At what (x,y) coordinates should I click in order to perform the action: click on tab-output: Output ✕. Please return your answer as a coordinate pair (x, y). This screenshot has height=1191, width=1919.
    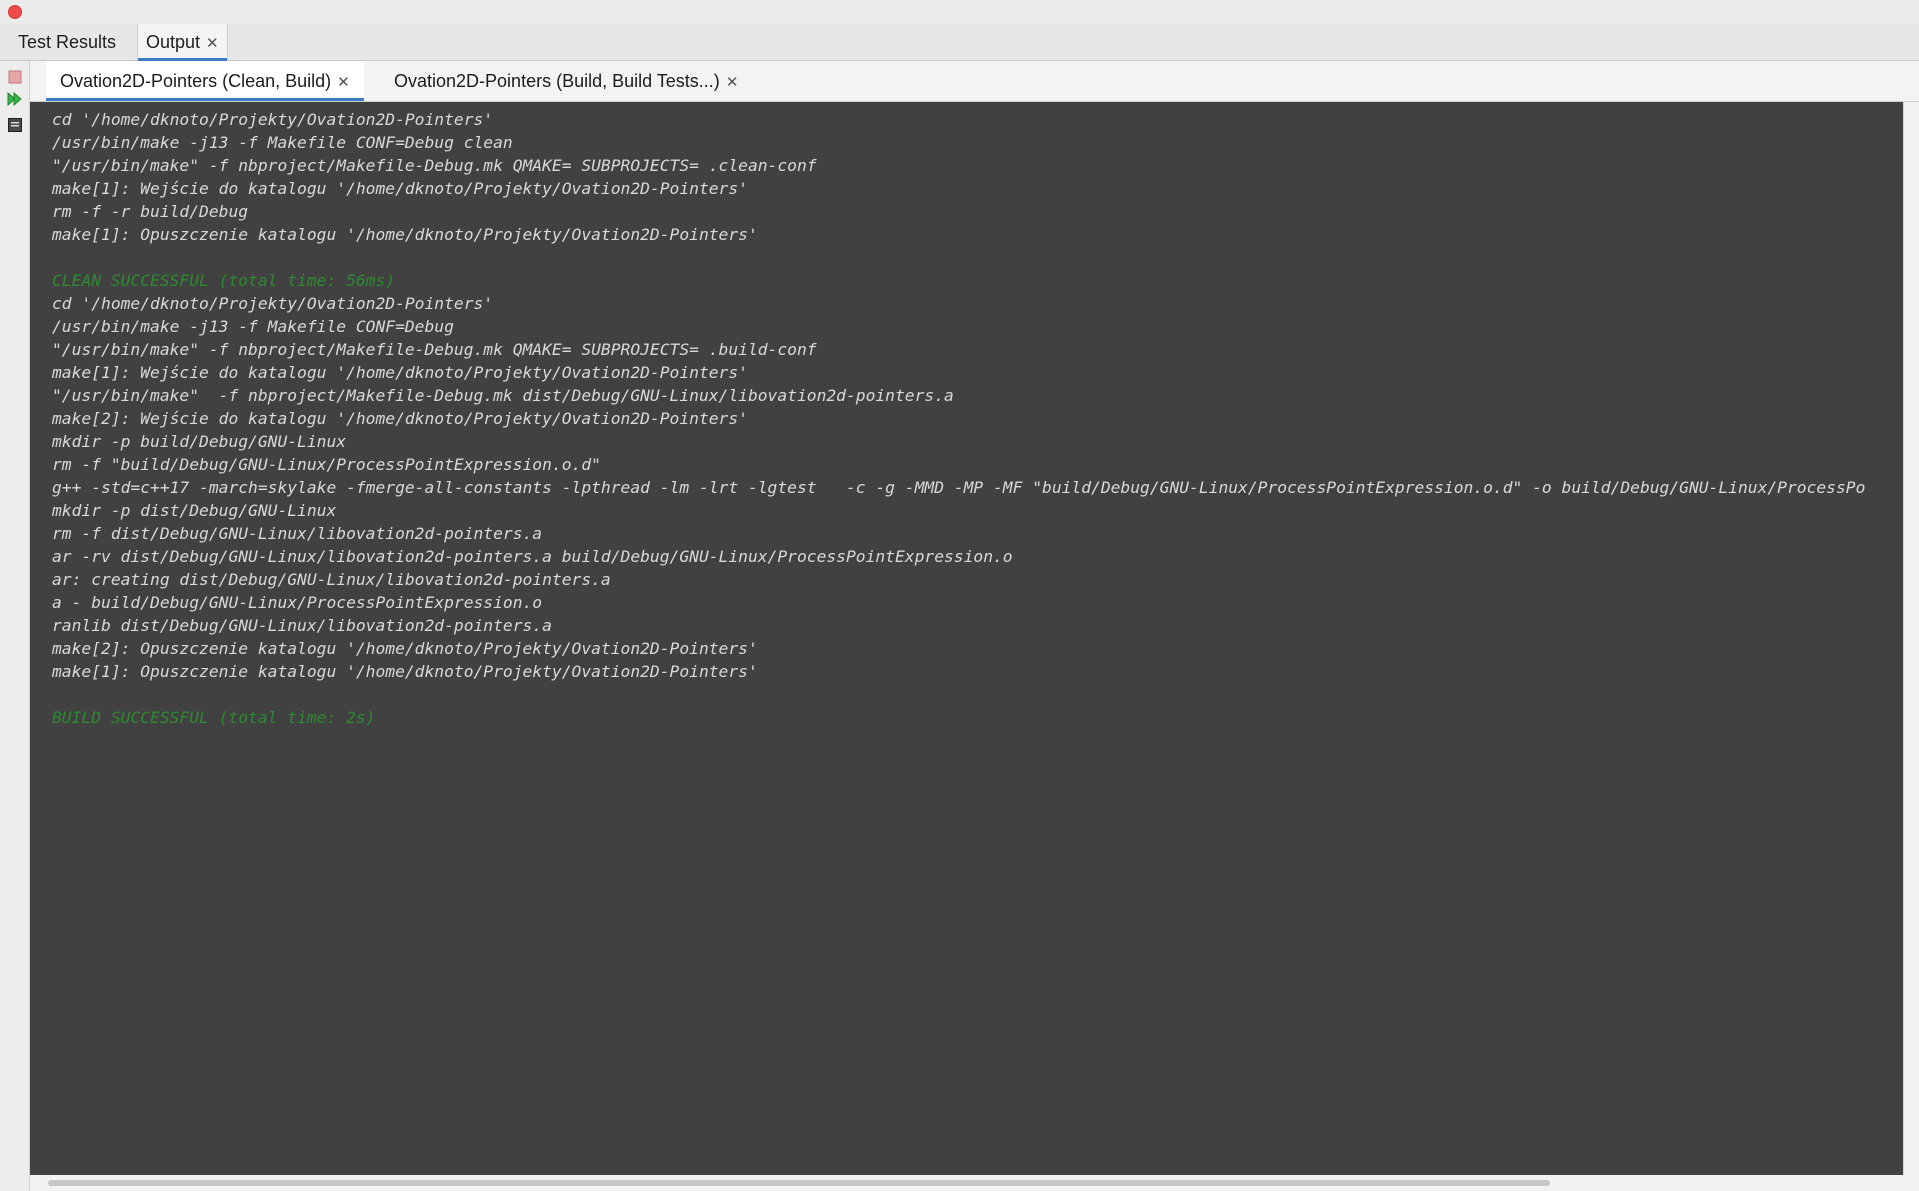
    Looking at the image, I should click on (182, 42).